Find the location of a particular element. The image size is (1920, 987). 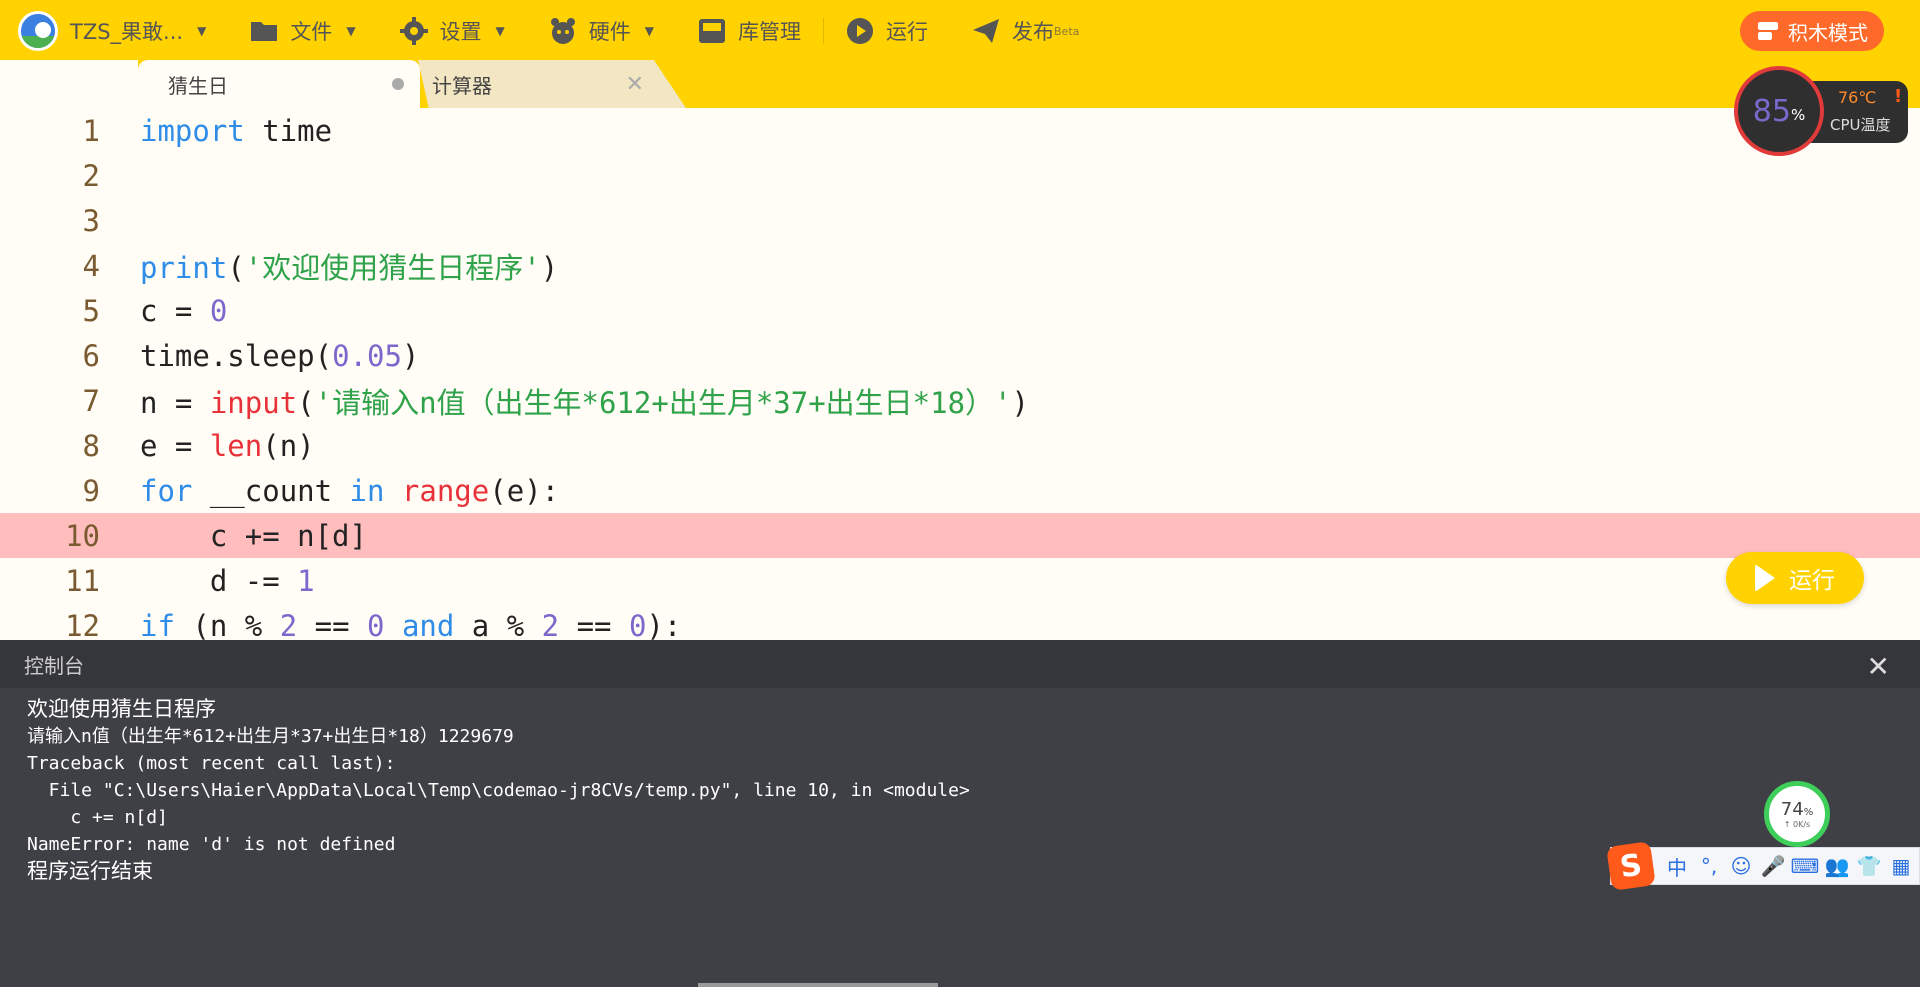

line-number: 1 is located at coordinates (91, 130).